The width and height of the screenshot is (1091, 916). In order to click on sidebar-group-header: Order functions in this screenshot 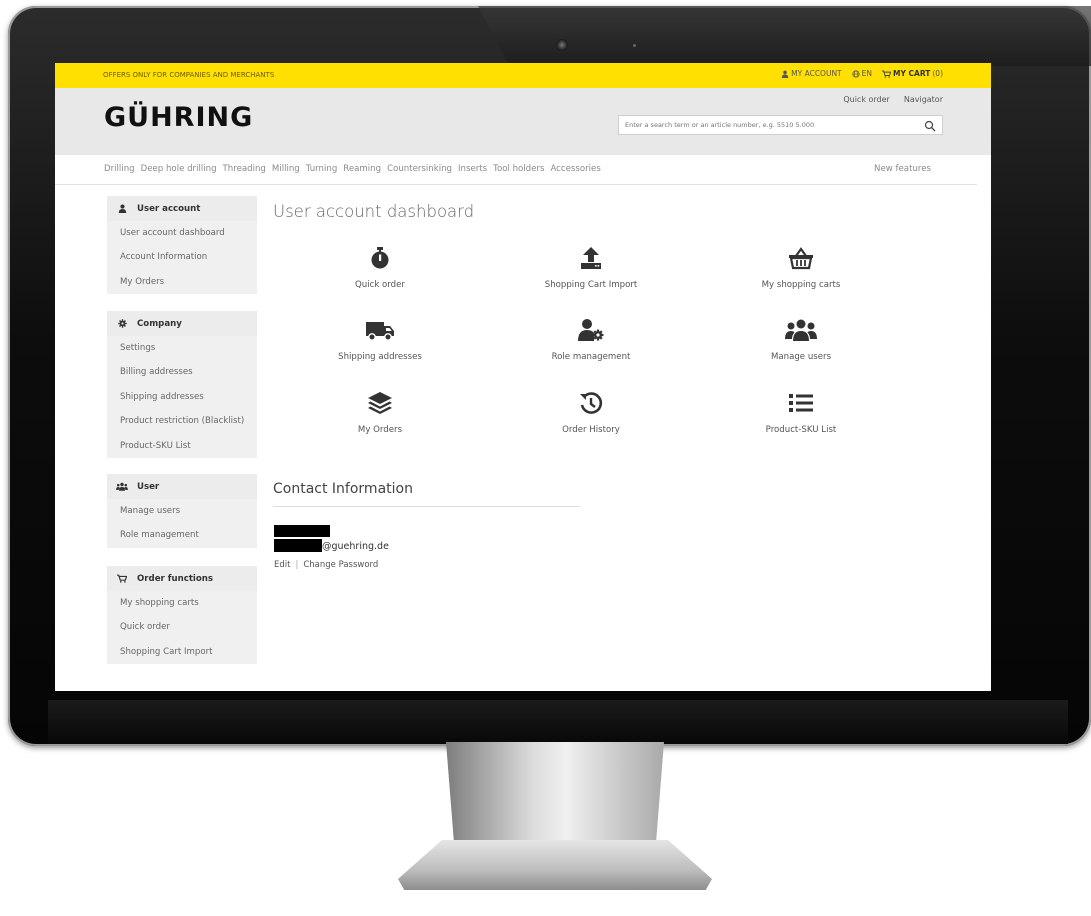, I will do `click(182, 578)`.